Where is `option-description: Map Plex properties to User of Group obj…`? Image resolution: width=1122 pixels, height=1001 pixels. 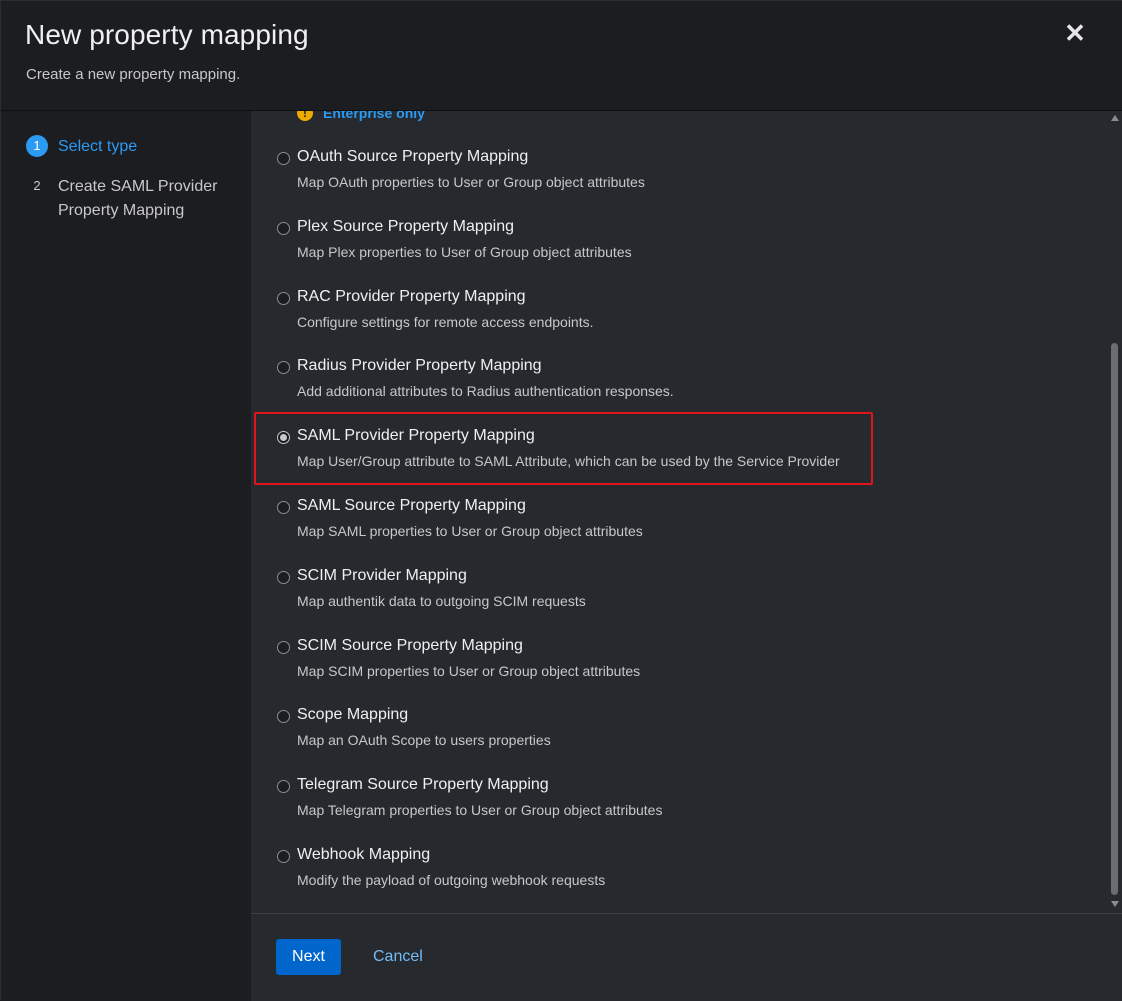
option-description: Map Plex properties to User of Group obj… is located at coordinates (464, 252).